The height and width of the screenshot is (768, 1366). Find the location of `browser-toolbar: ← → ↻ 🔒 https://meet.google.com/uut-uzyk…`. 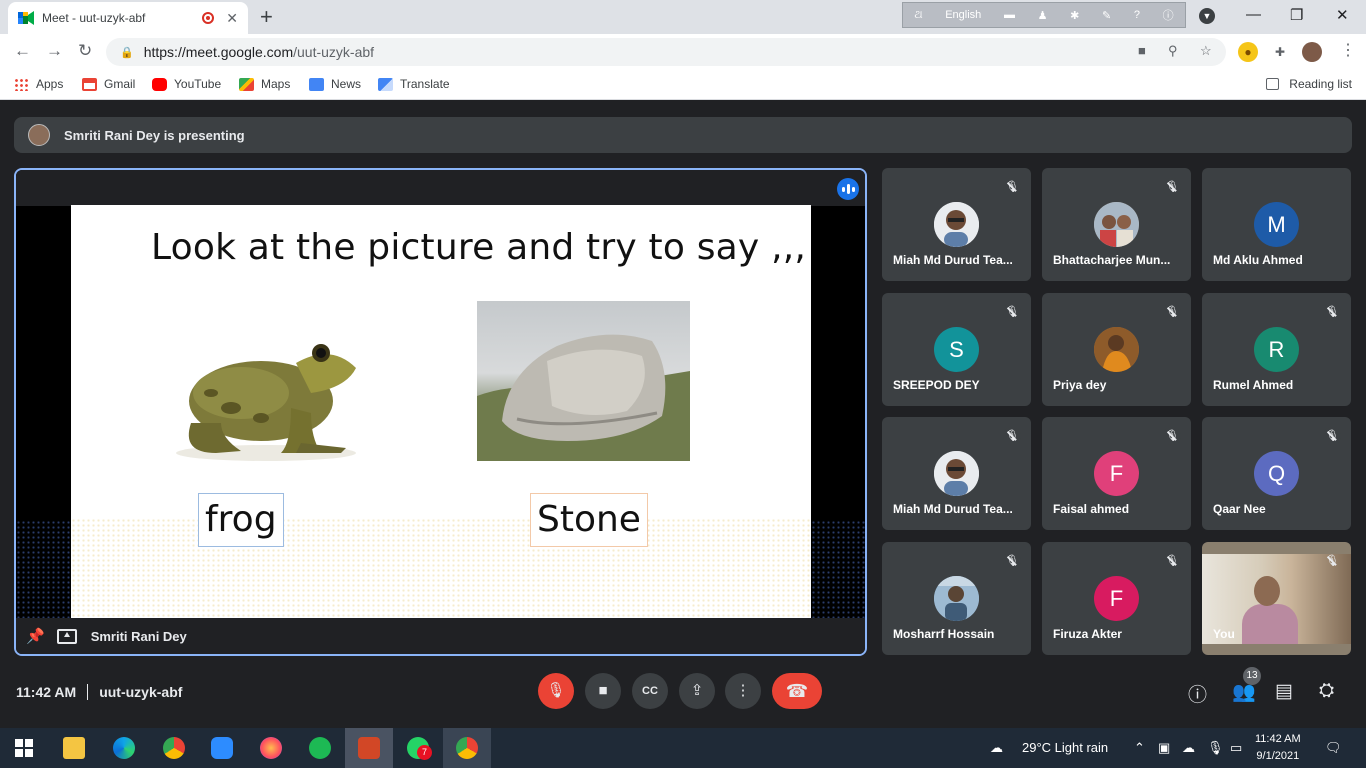

browser-toolbar: ← → ↻ 🔒 https://meet.google.com/uut-uzyk… is located at coordinates (683, 52).